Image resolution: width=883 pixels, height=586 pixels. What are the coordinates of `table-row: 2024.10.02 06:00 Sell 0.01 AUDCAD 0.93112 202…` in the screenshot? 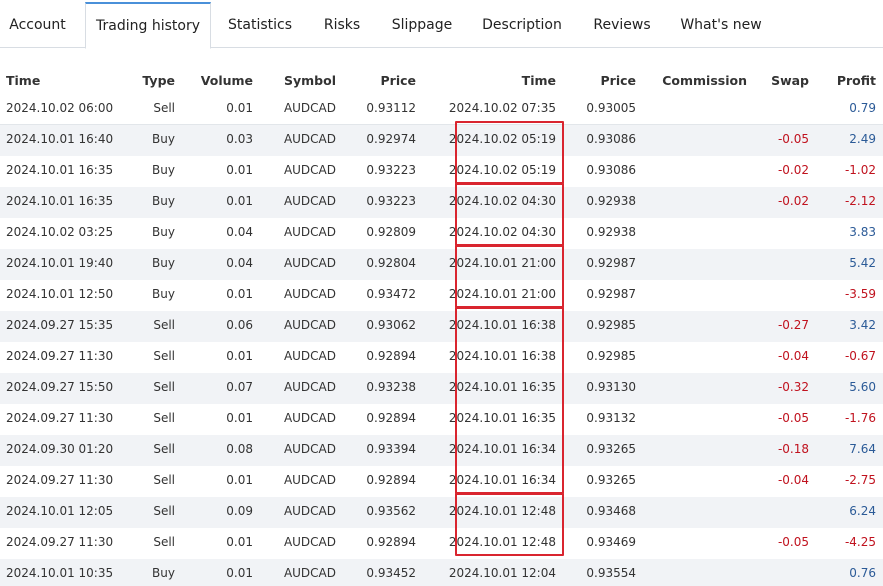 It's located at (441, 109).